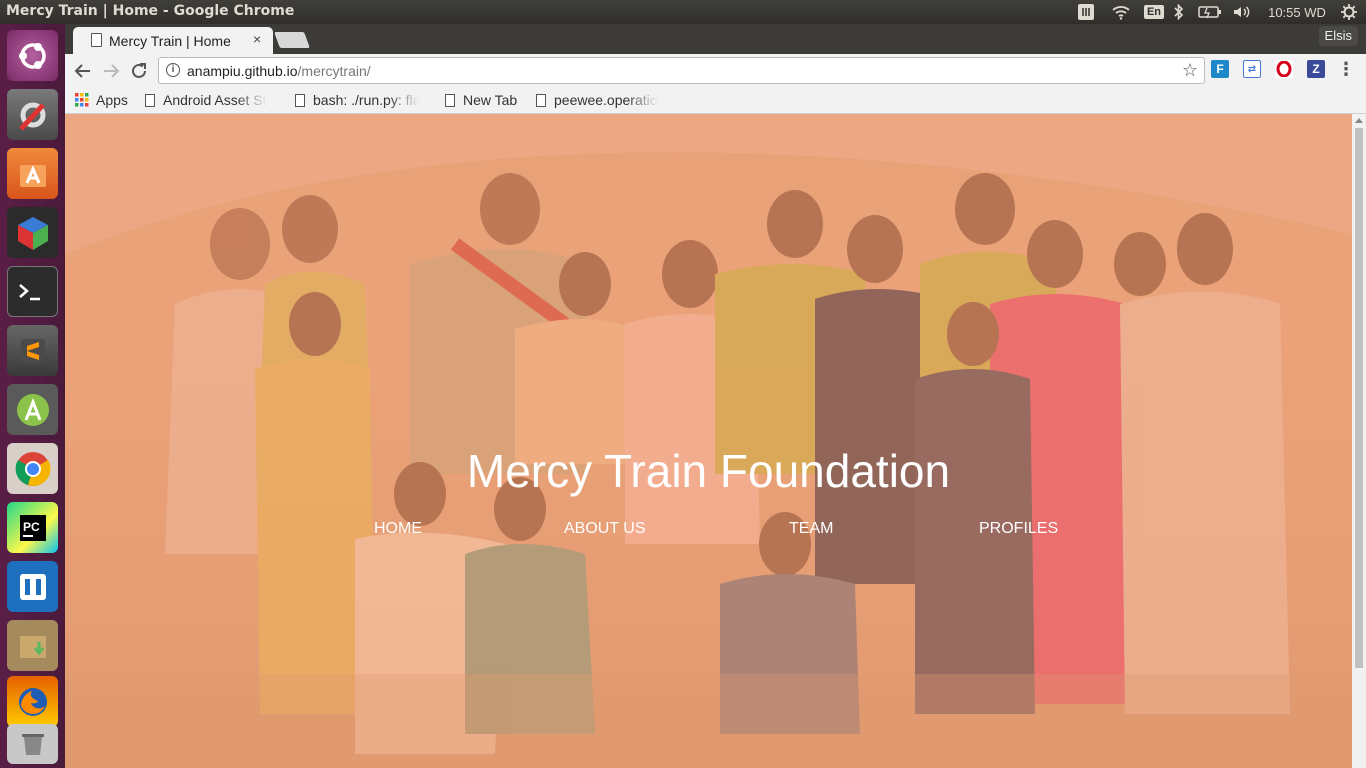 This screenshot has width=1366, height=768. I want to click on bookmark-item: New Tab, so click(481, 100).